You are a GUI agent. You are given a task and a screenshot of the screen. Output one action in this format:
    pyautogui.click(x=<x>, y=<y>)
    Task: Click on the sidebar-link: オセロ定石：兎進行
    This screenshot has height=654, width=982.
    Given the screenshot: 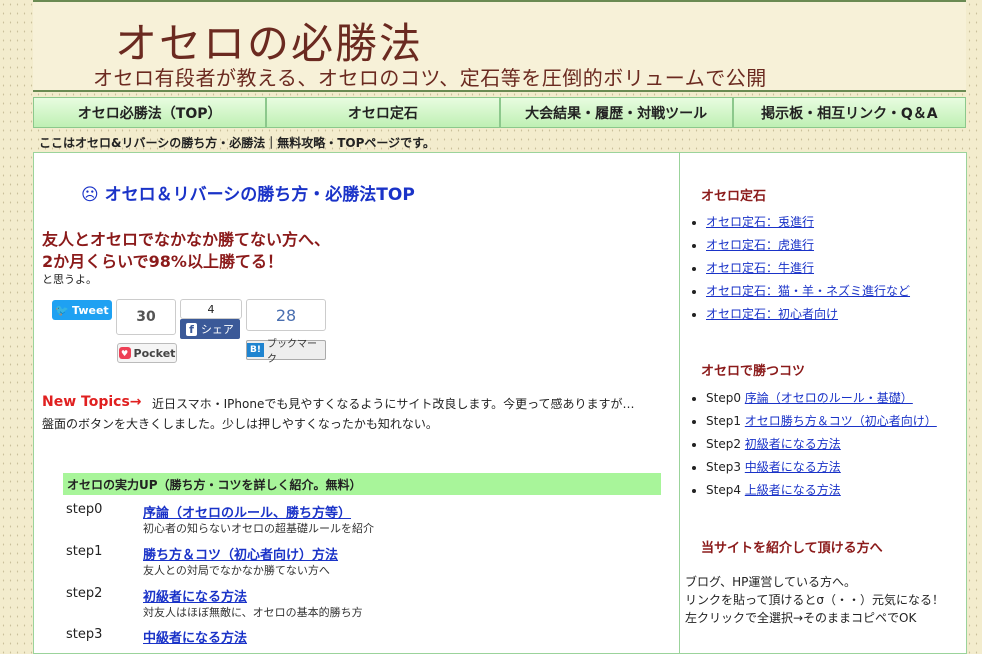 What is the action you would take?
    pyautogui.click(x=760, y=222)
    